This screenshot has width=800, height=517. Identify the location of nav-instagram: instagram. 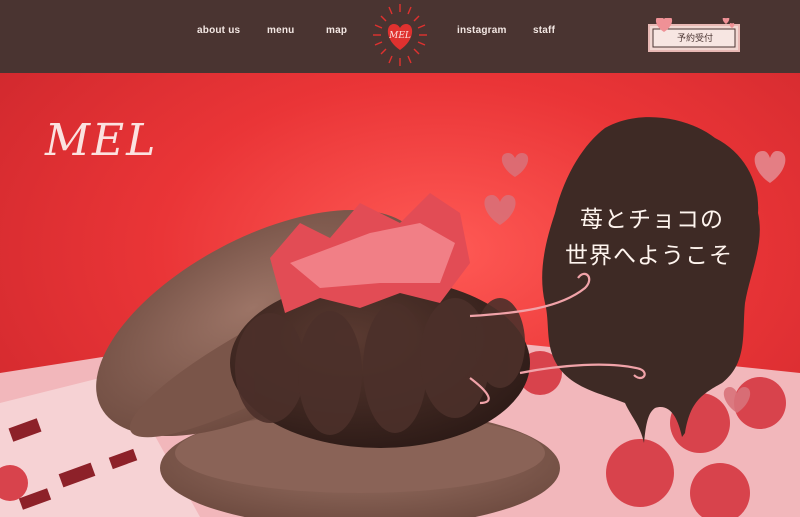
(482, 30).